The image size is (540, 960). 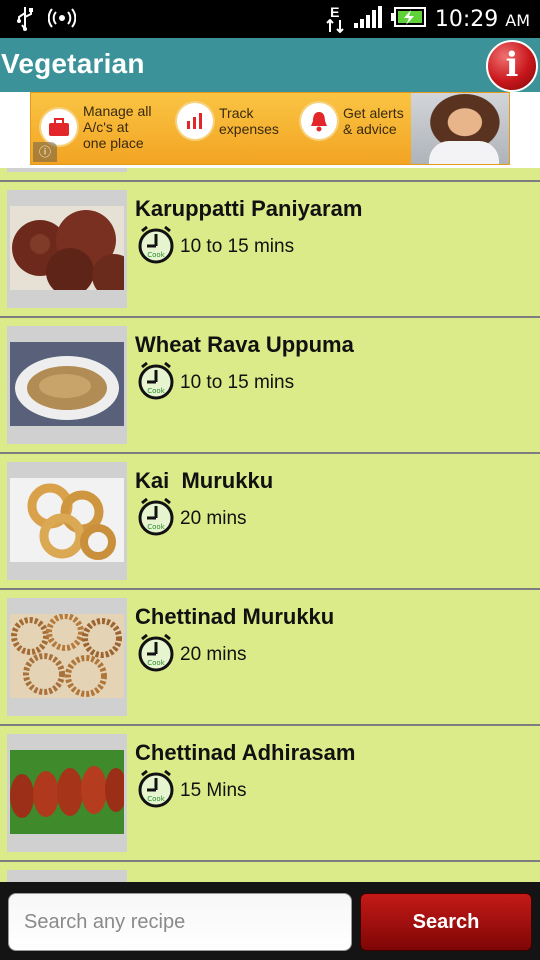 I want to click on recipe-title: Karuppatti Paniyaram, so click(x=249, y=208).